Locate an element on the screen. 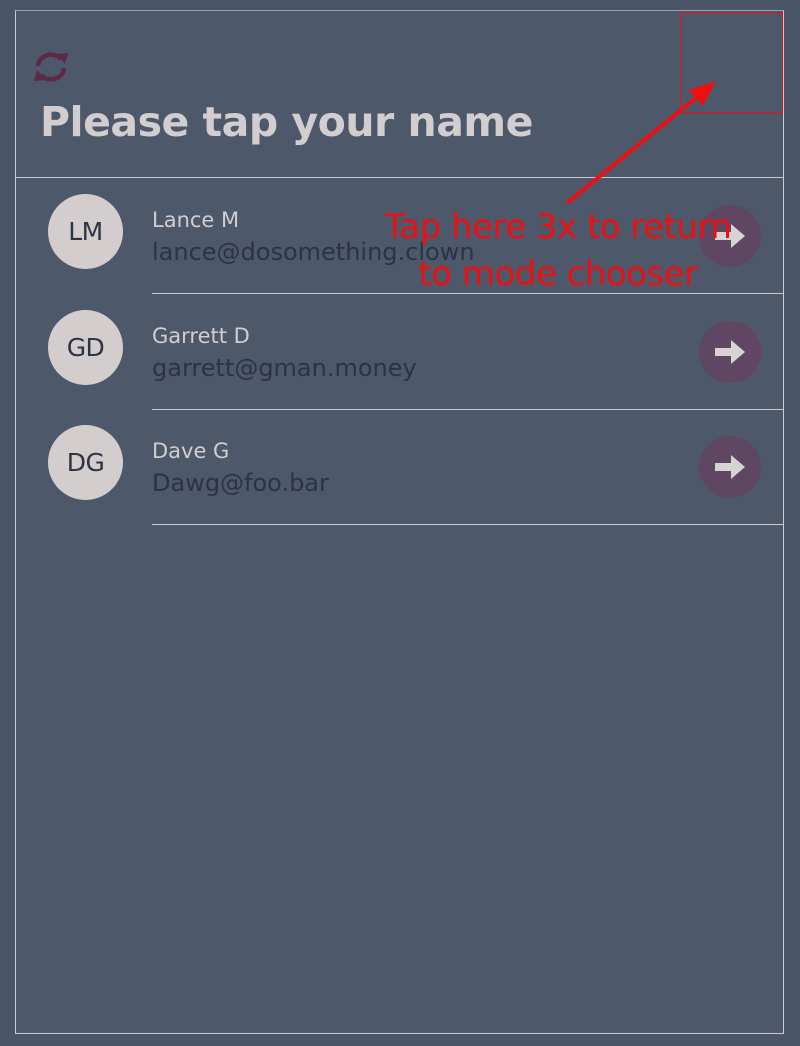 Image resolution: width=800 pixels, height=1046 pixels. page-title: Please tap your name is located at coordinates (286, 122).